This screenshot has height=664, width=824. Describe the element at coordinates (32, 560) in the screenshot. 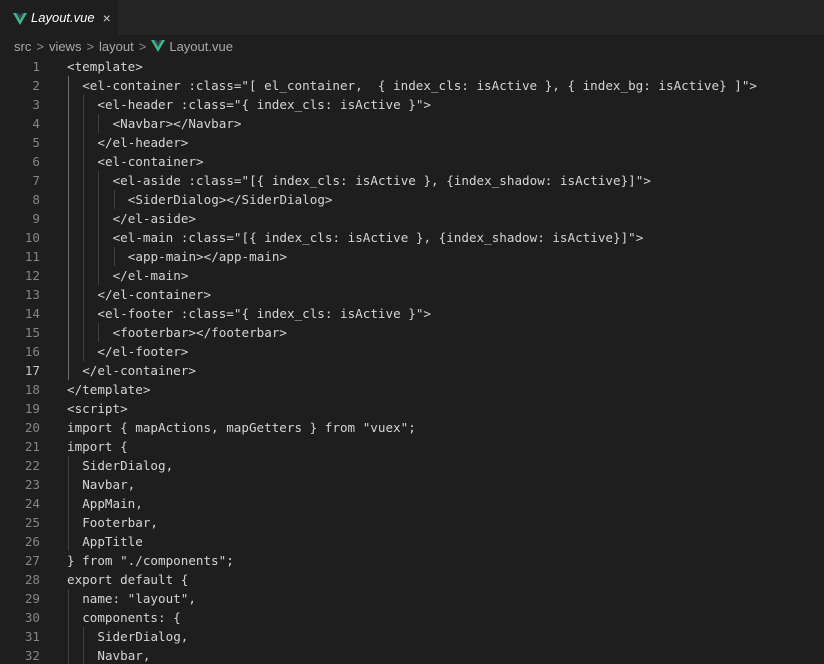

I see `line-number: 27` at that location.